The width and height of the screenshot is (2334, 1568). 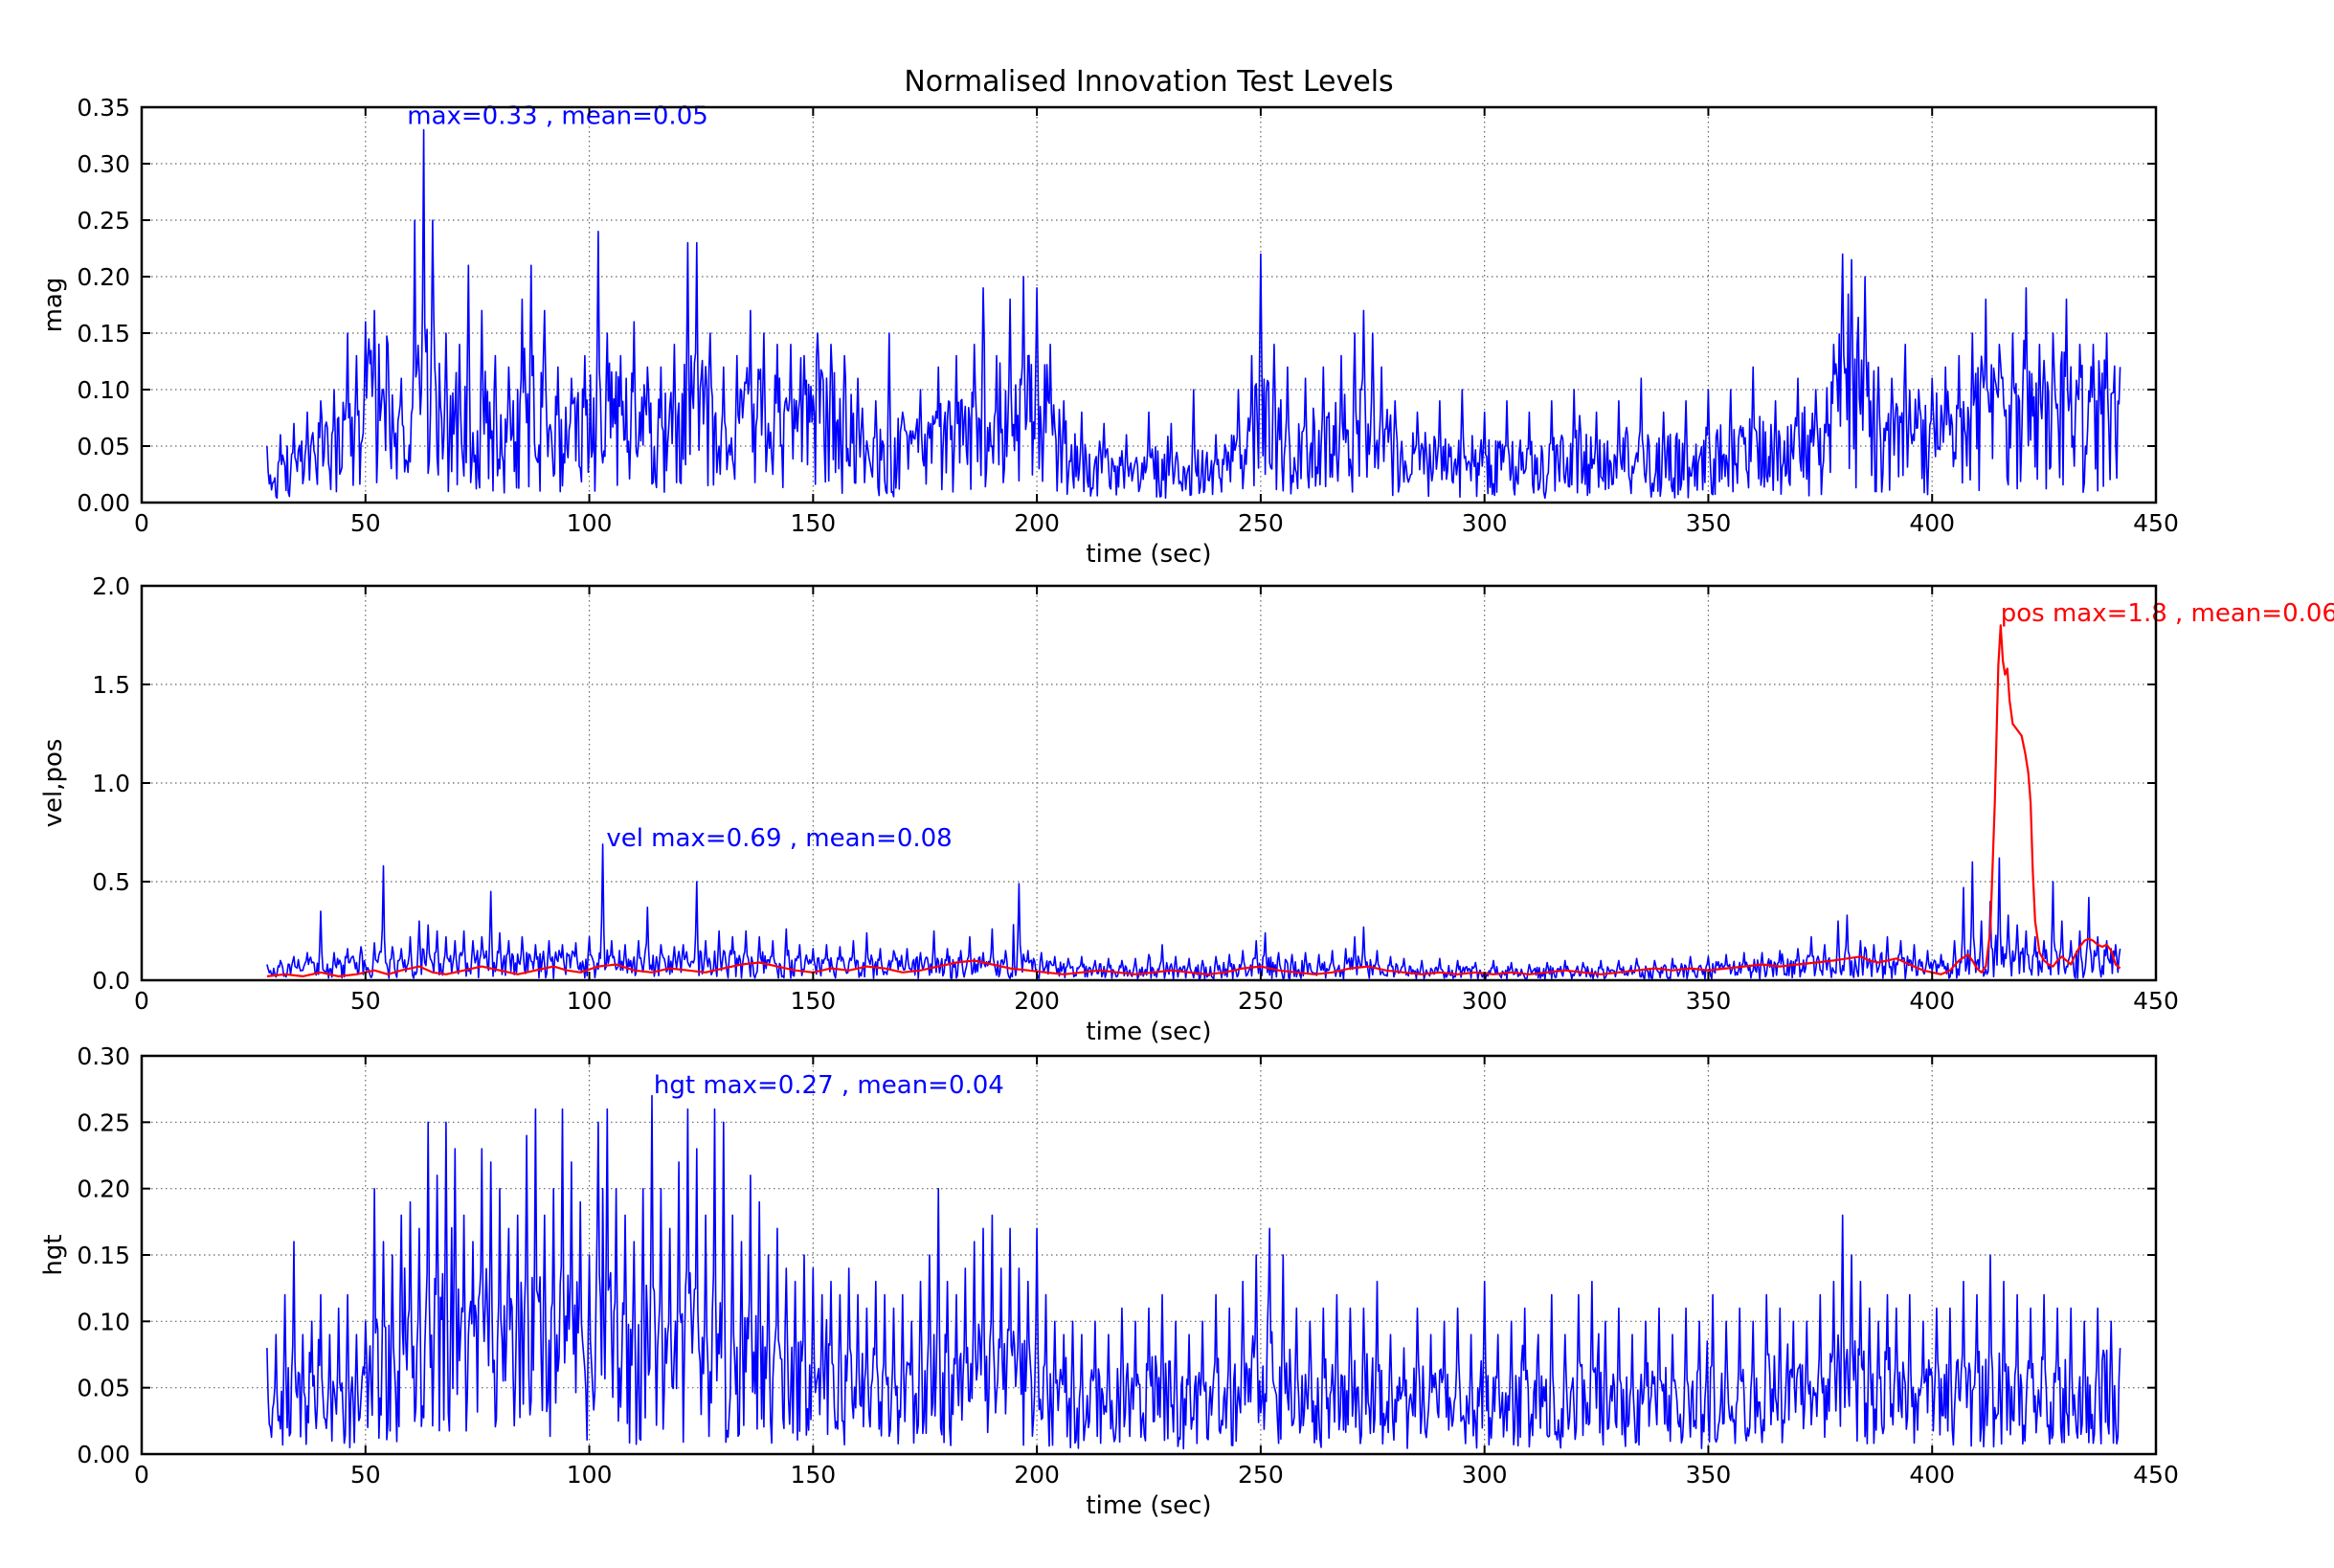 I want to click on y-tick-label: 1.5, so click(x=111, y=685).